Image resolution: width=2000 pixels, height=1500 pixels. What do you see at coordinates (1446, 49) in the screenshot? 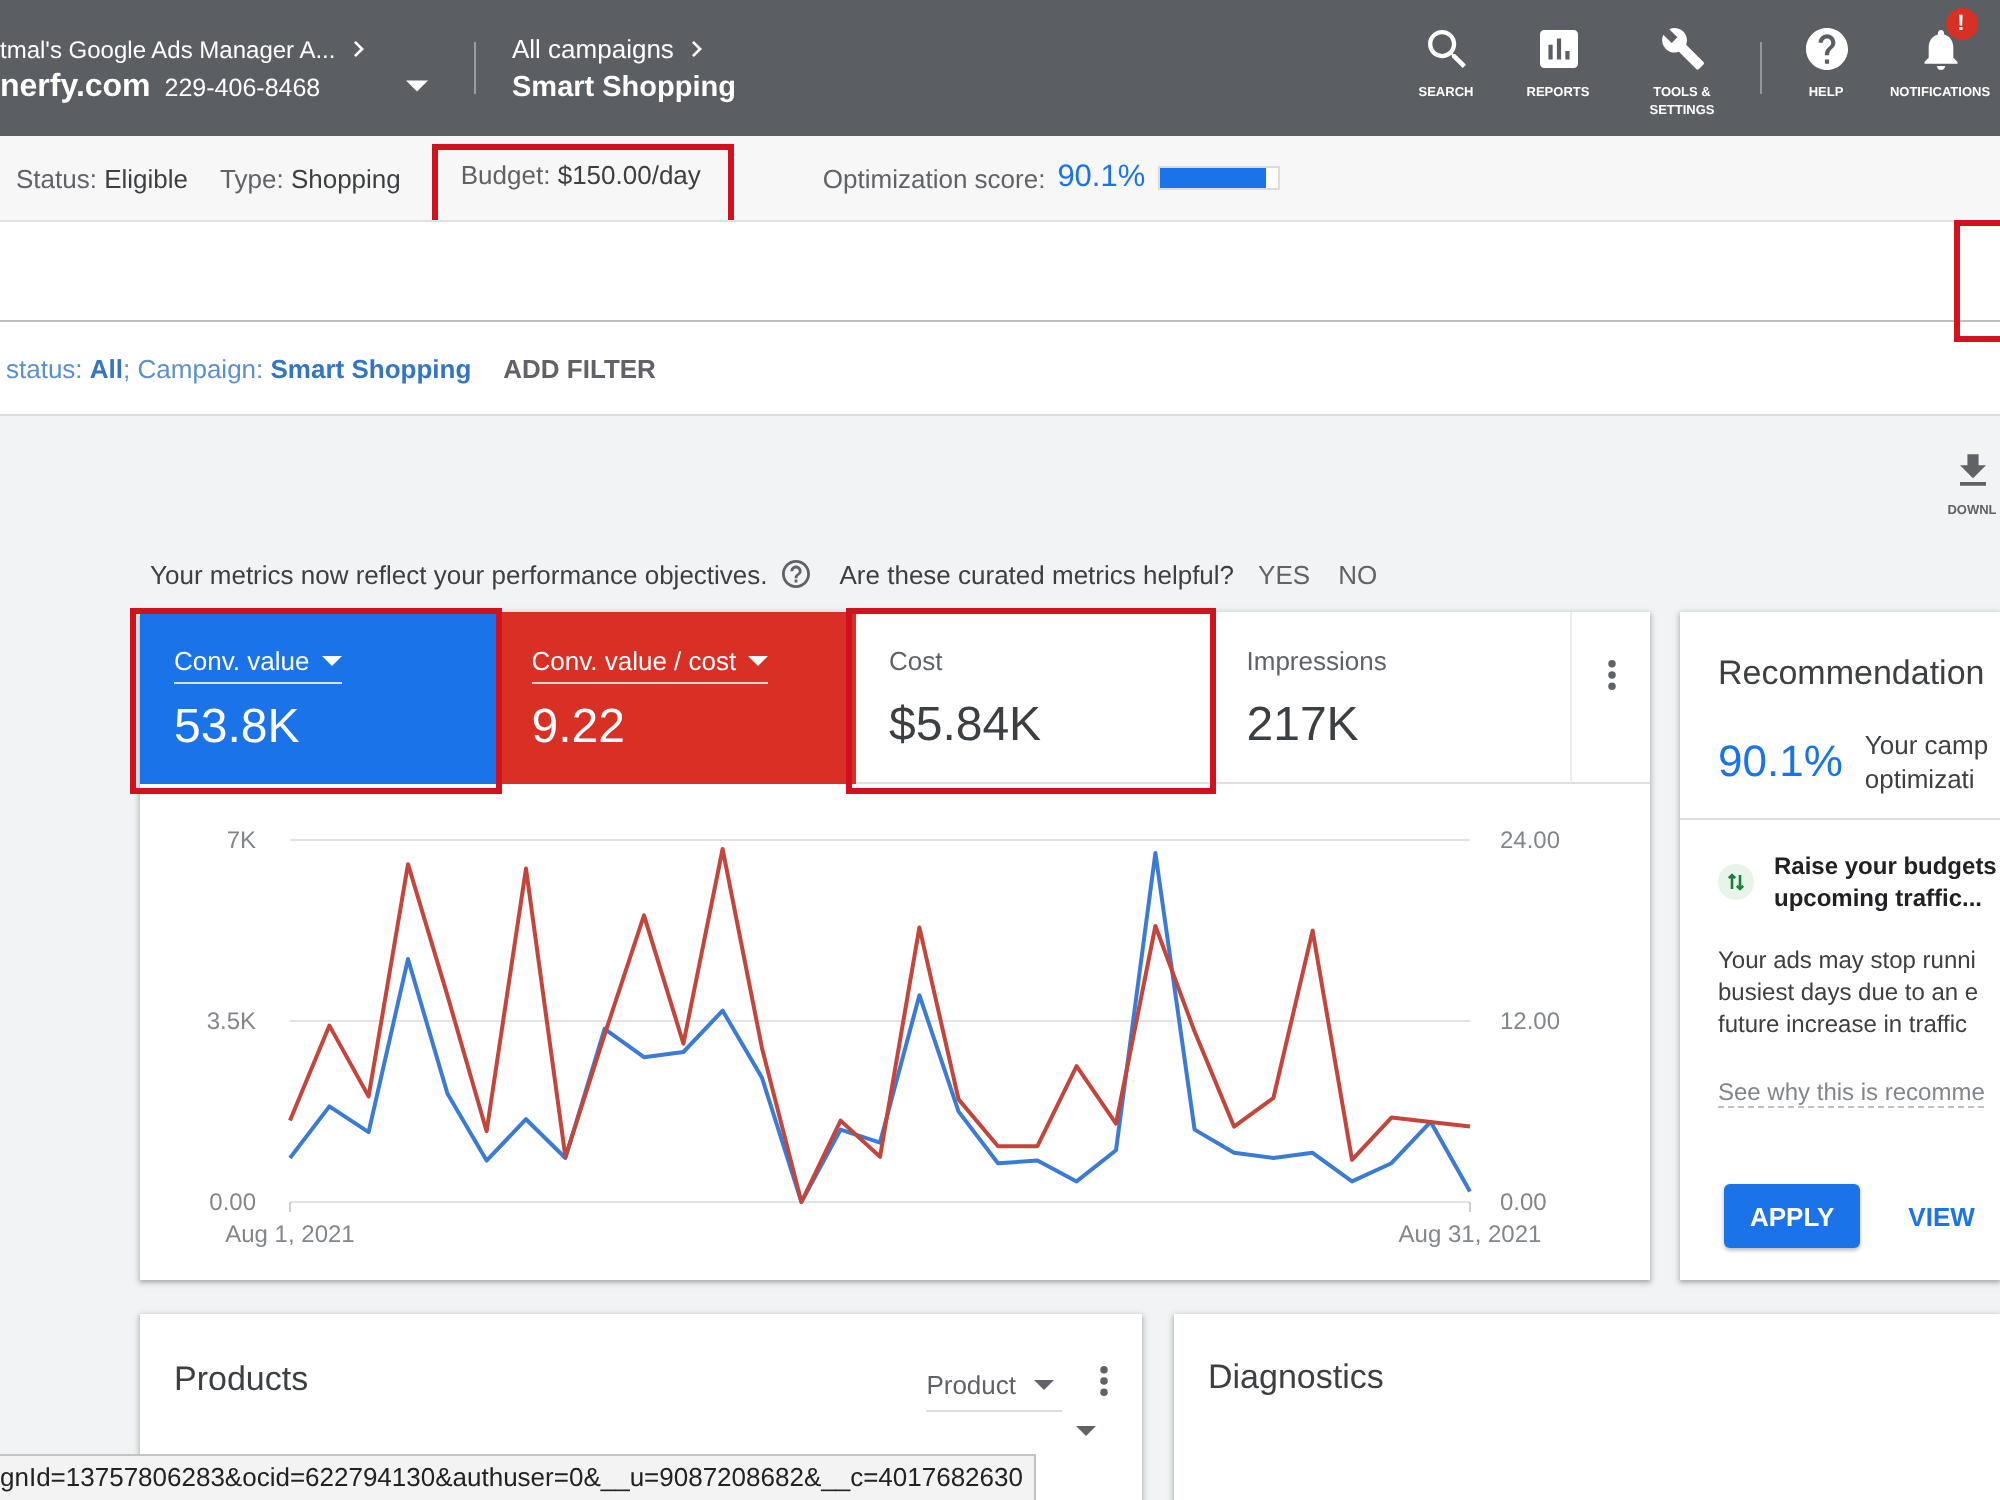
I see `search-icon` at bounding box center [1446, 49].